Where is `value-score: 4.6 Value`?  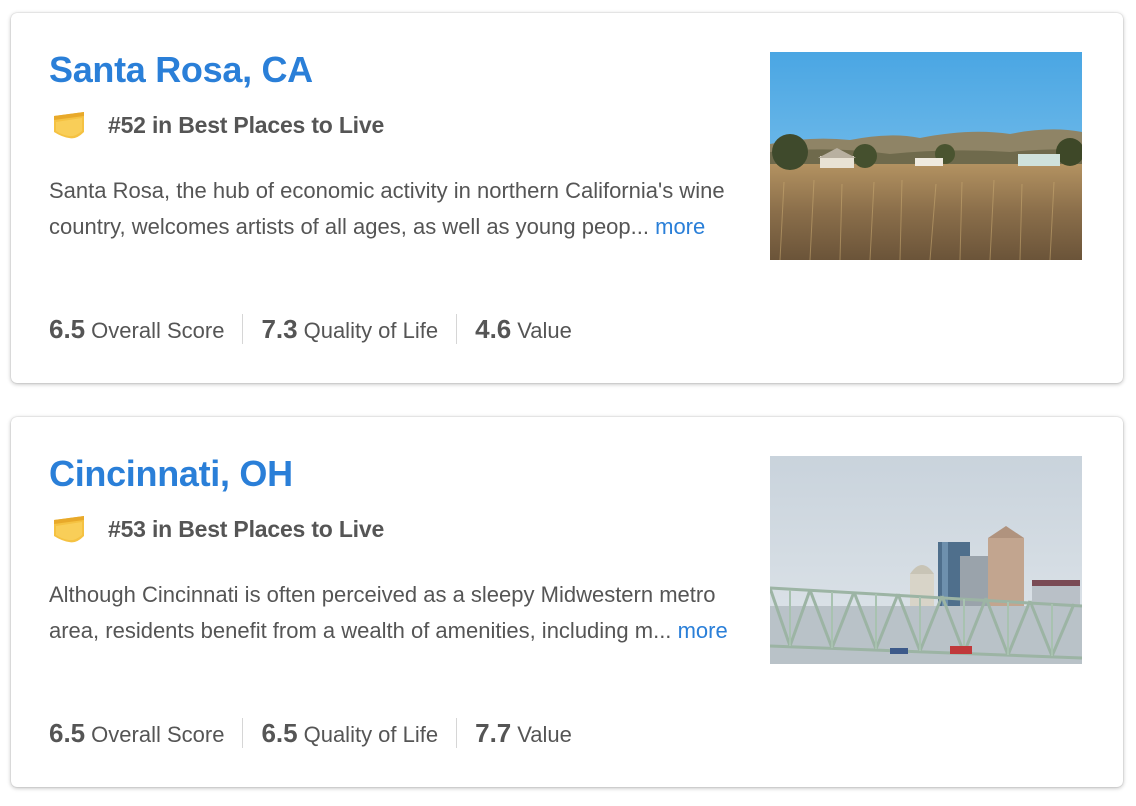
value-score: 4.6 Value is located at coordinates (523, 329).